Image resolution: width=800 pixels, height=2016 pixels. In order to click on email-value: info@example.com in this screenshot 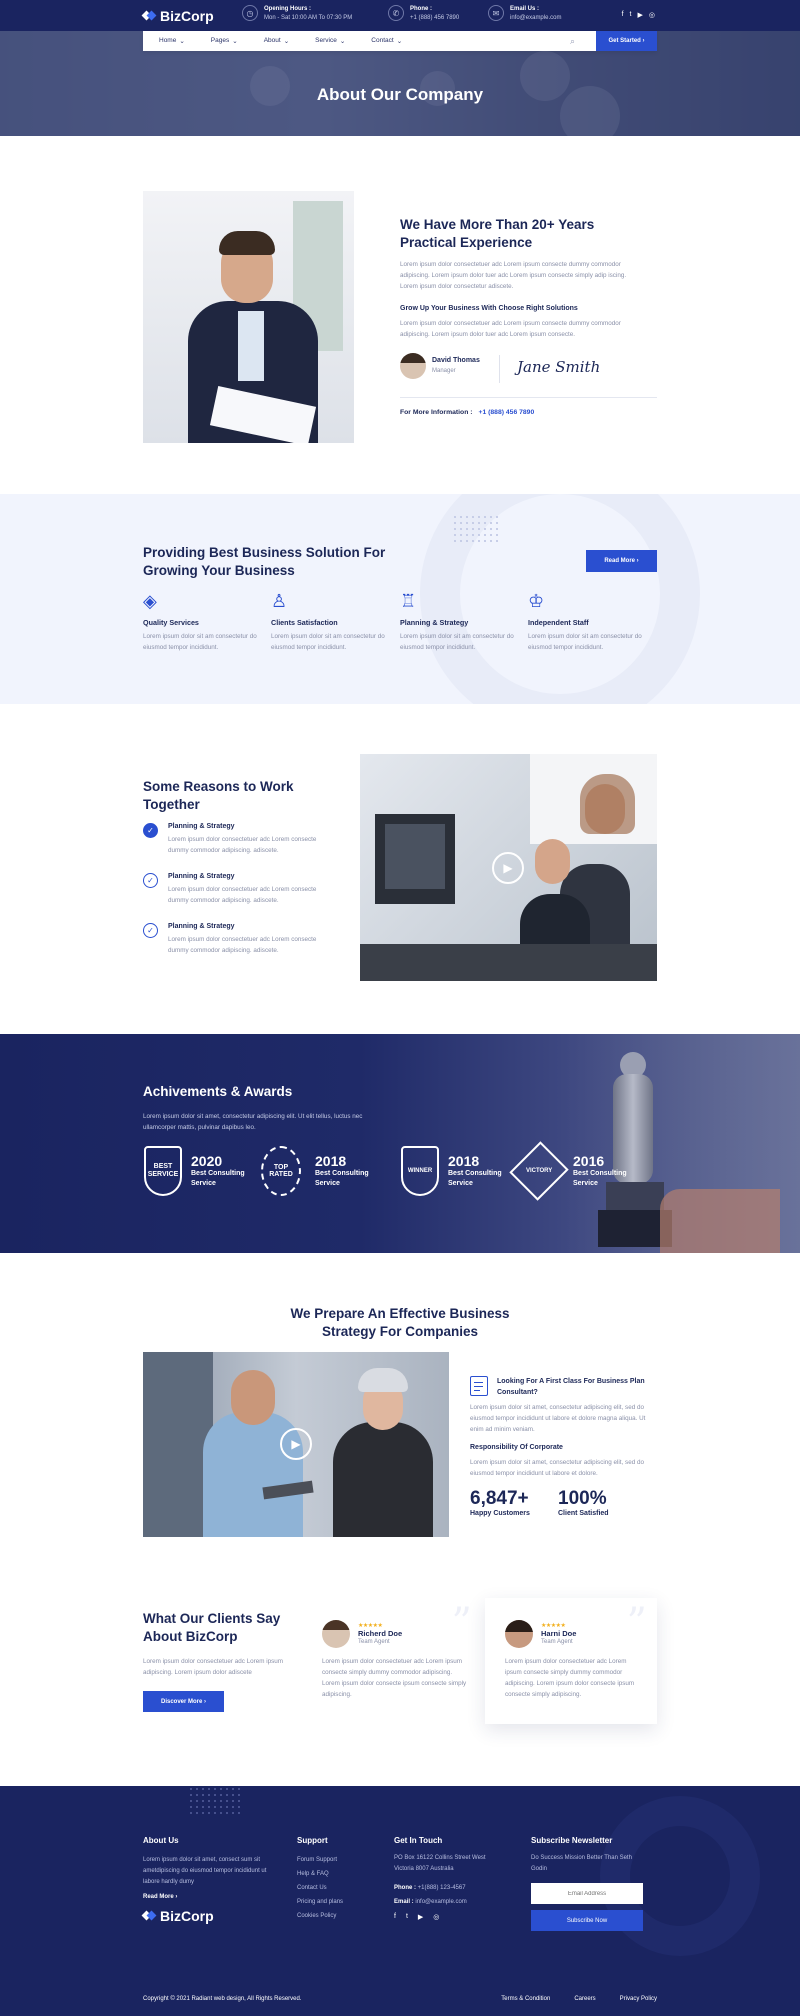, I will do `click(535, 18)`.